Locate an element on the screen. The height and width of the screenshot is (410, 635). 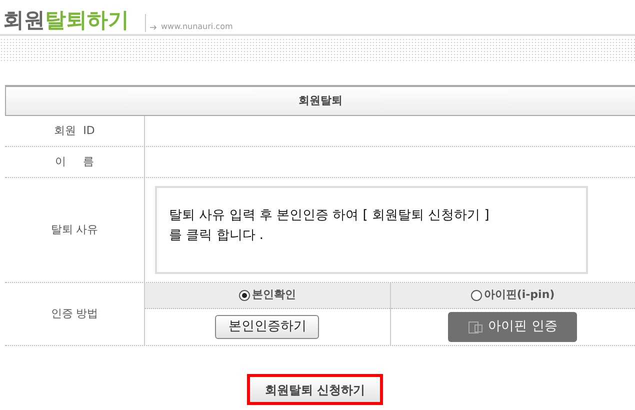
row-label: 인증 방법 is located at coordinates (74, 314).